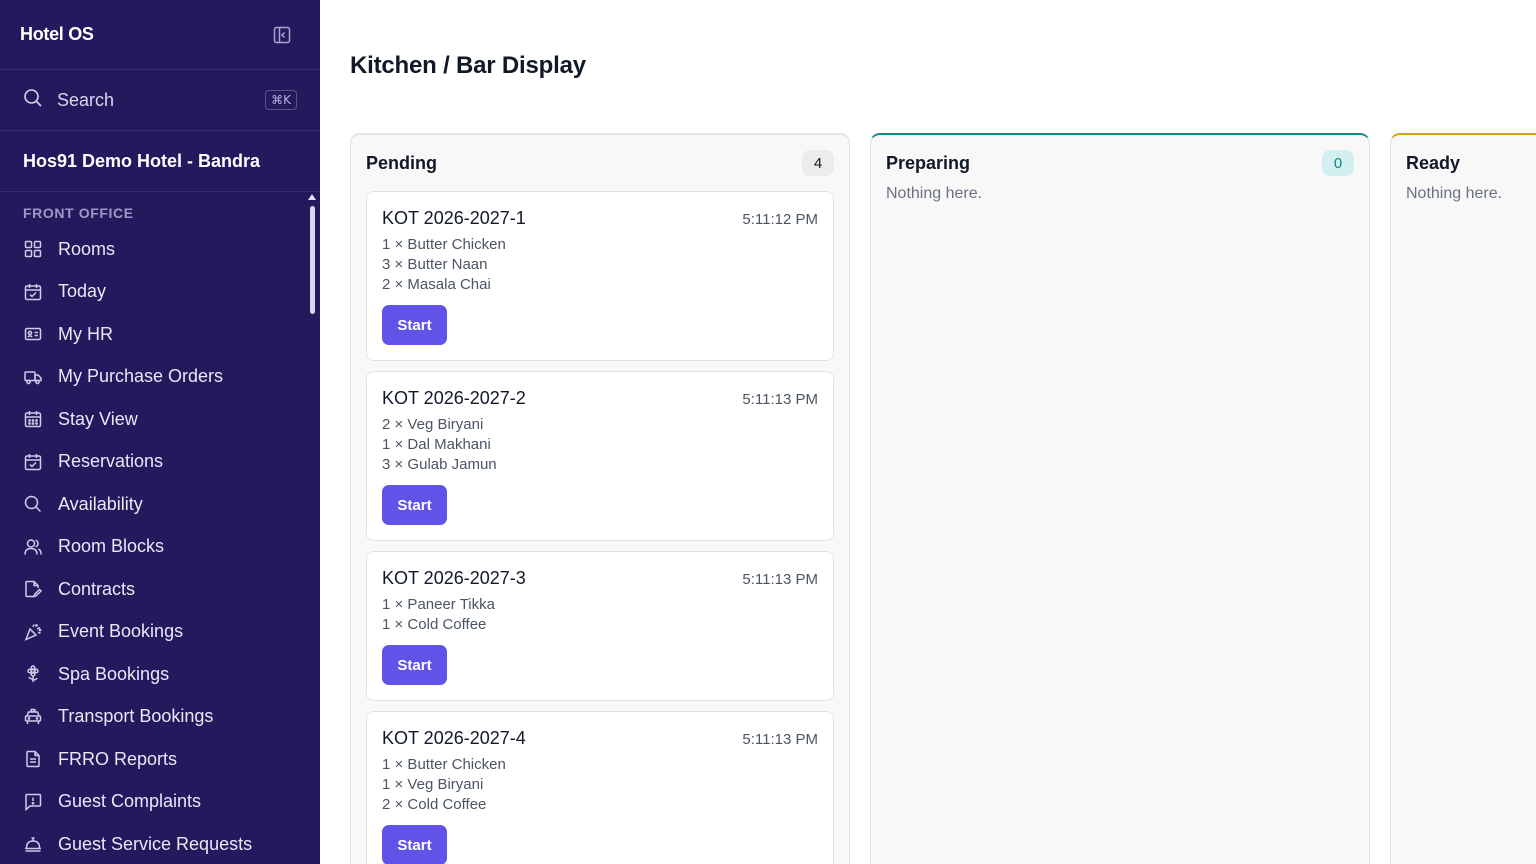 This screenshot has height=864, width=1536. What do you see at coordinates (33, 674) in the screenshot?
I see `flower-icon` at bounding box center [33, 674].